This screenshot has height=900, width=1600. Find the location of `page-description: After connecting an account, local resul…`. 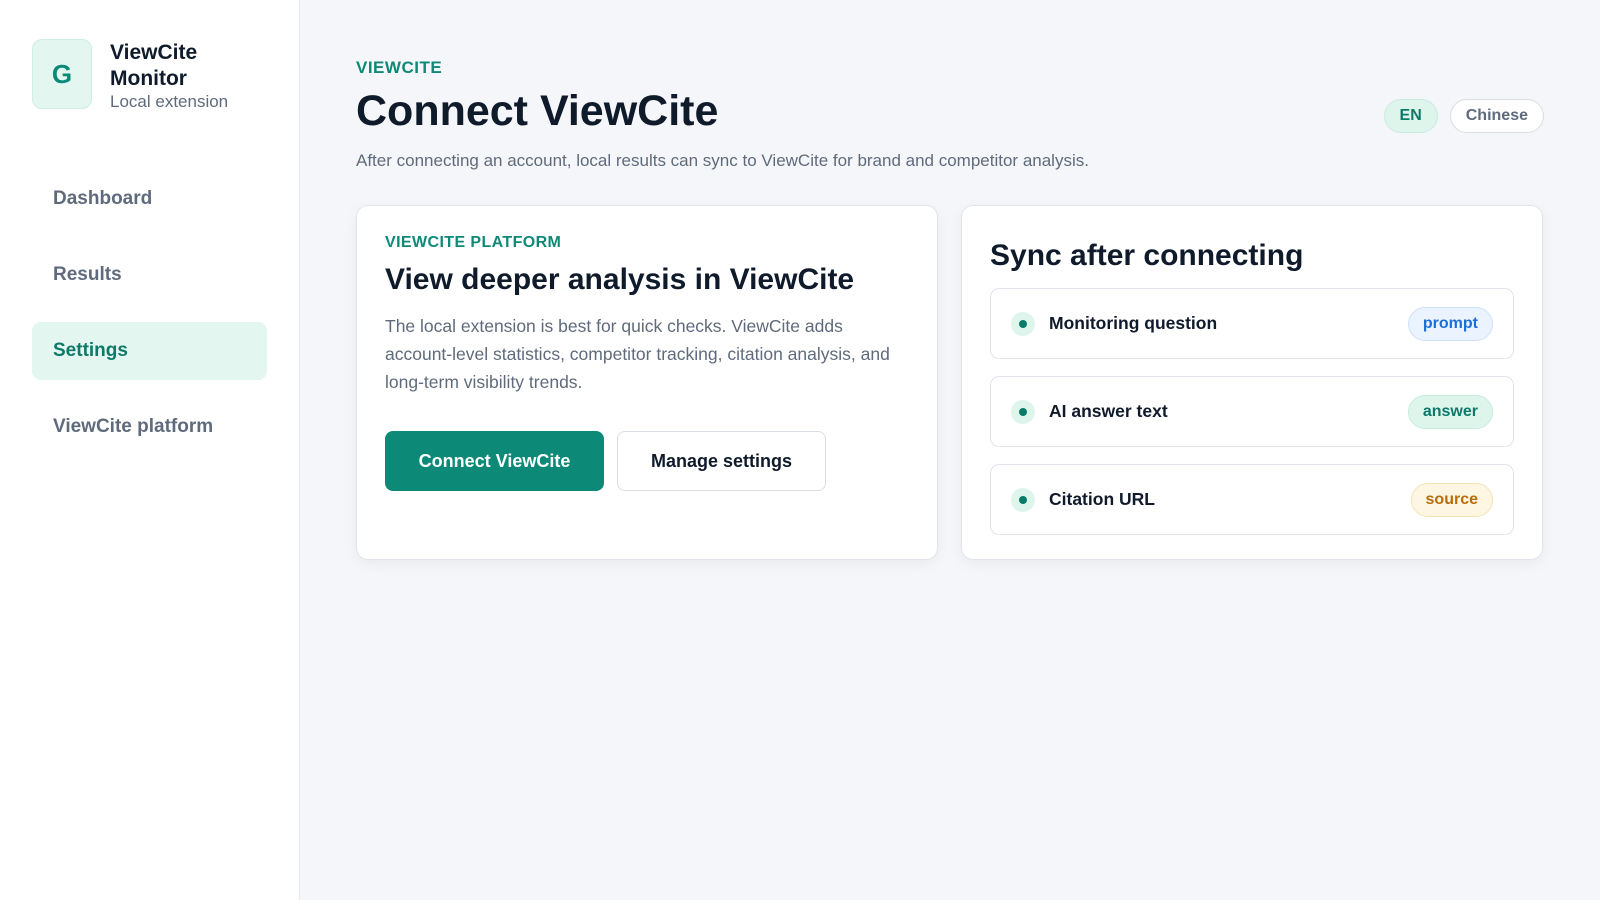

page-description: After connecting an account, local resul… is located at coordinates (722, 160).